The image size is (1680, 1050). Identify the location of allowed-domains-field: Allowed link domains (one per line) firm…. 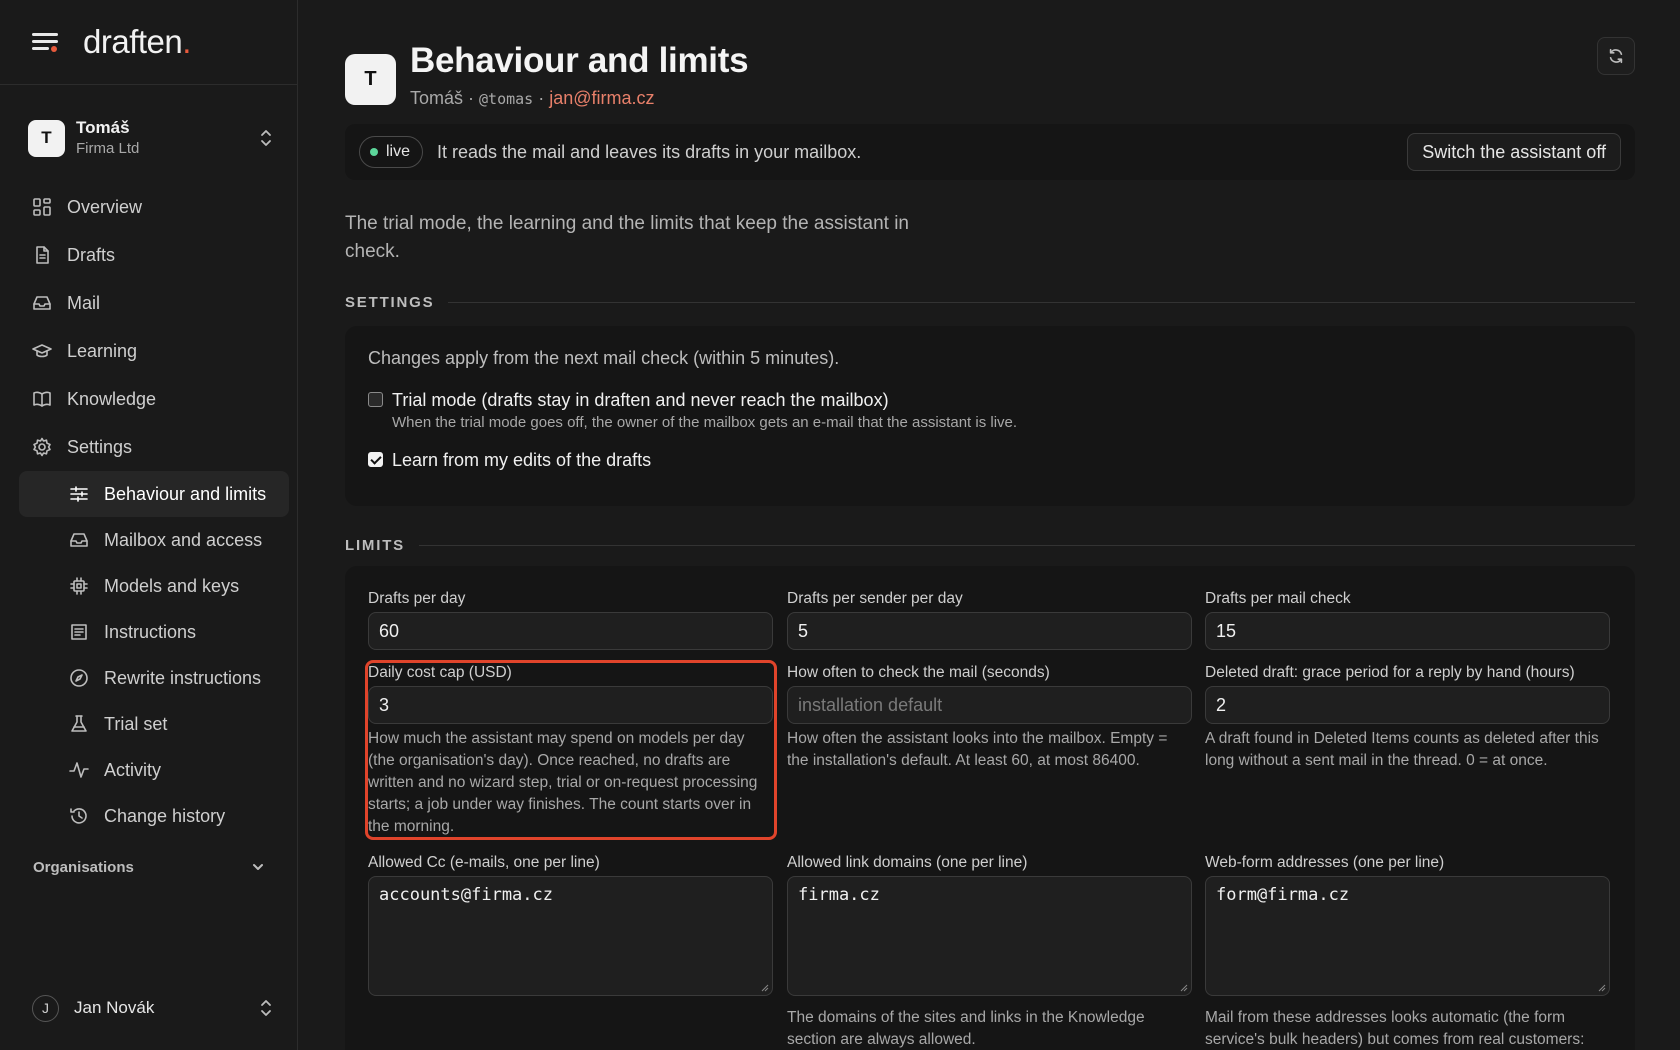
(989, 951).